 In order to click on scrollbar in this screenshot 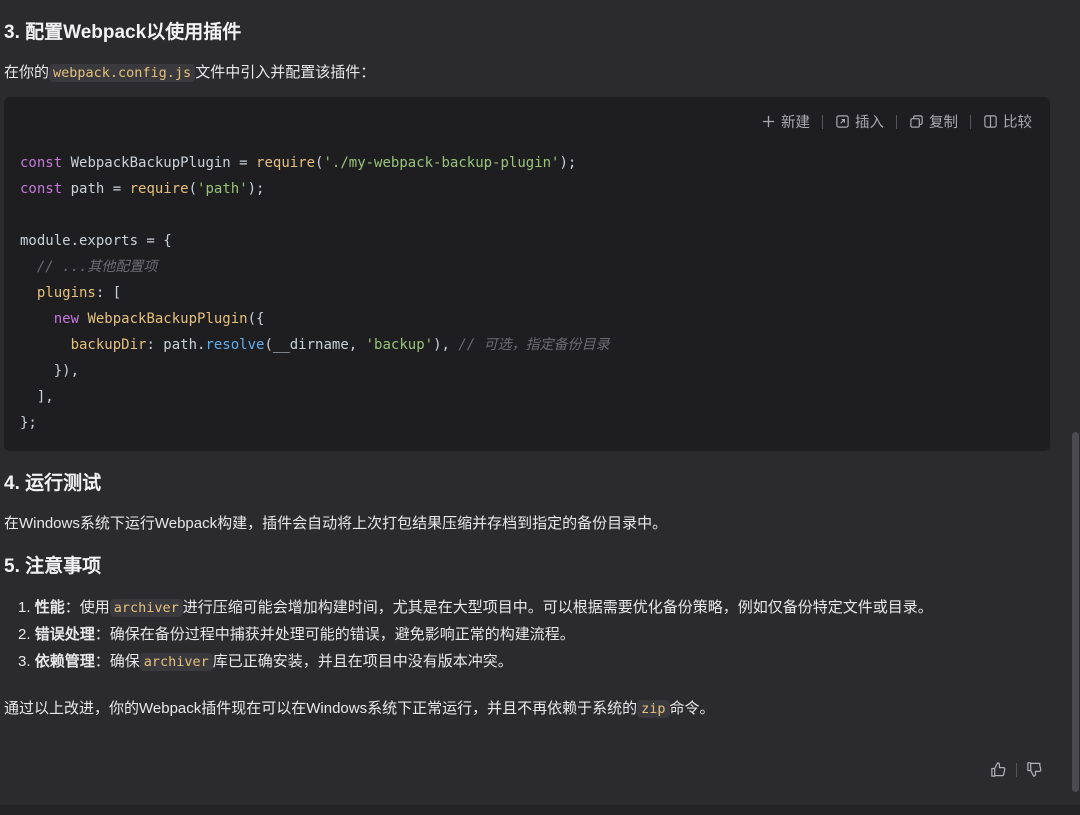, I will do `click(1075, 407)`.